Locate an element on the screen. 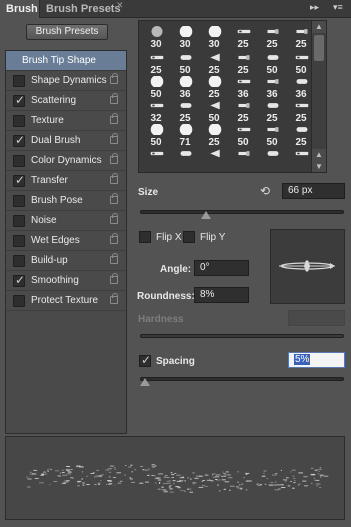 The image size is (351, 527). brush-option-scattering: Scattering is located at coordinates (66, 101).